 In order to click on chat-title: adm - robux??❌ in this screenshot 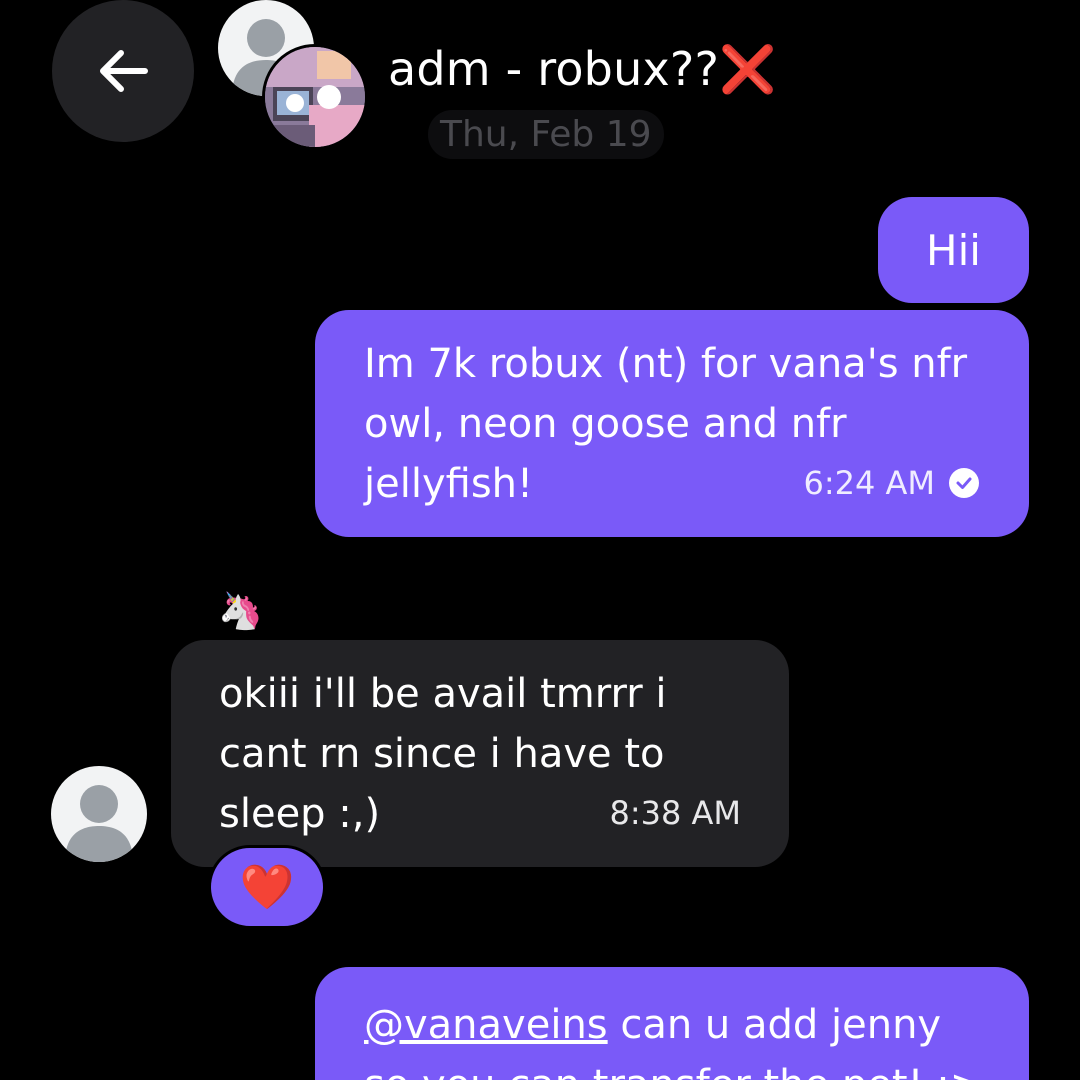, I will do `click(582, 69)`.